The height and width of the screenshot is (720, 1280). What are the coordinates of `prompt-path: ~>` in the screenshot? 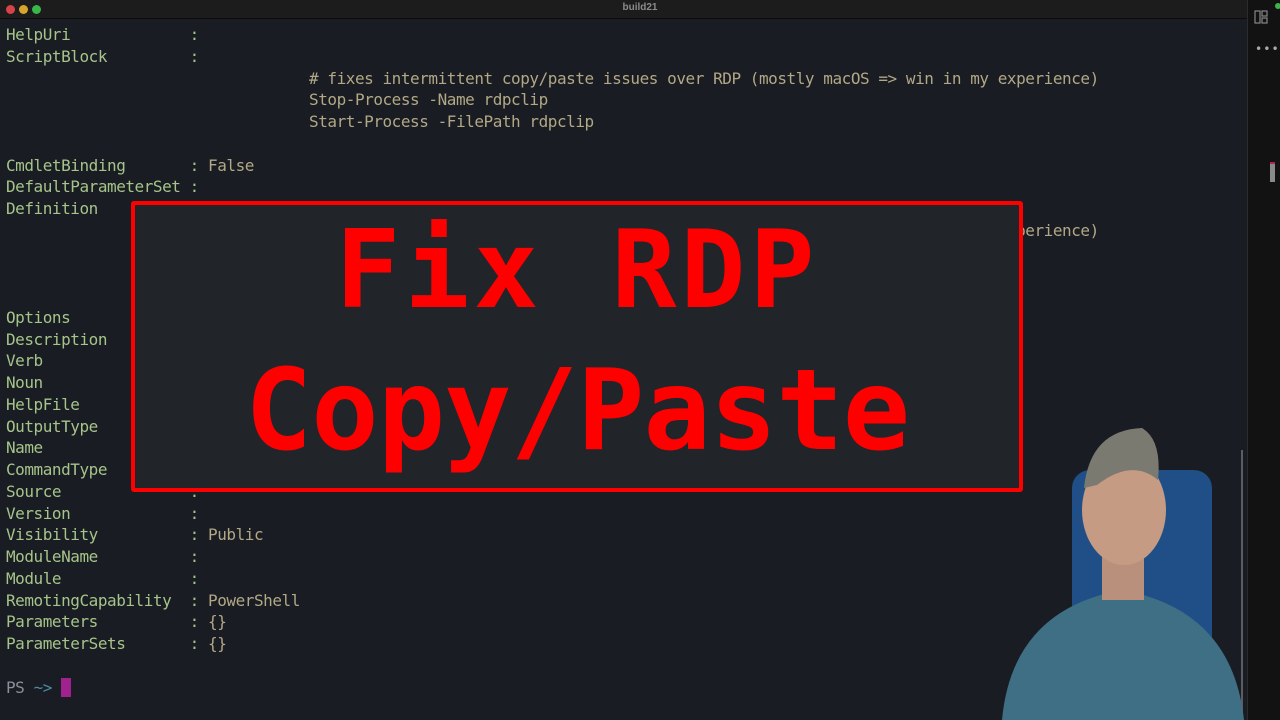 It's located at (43, 687).